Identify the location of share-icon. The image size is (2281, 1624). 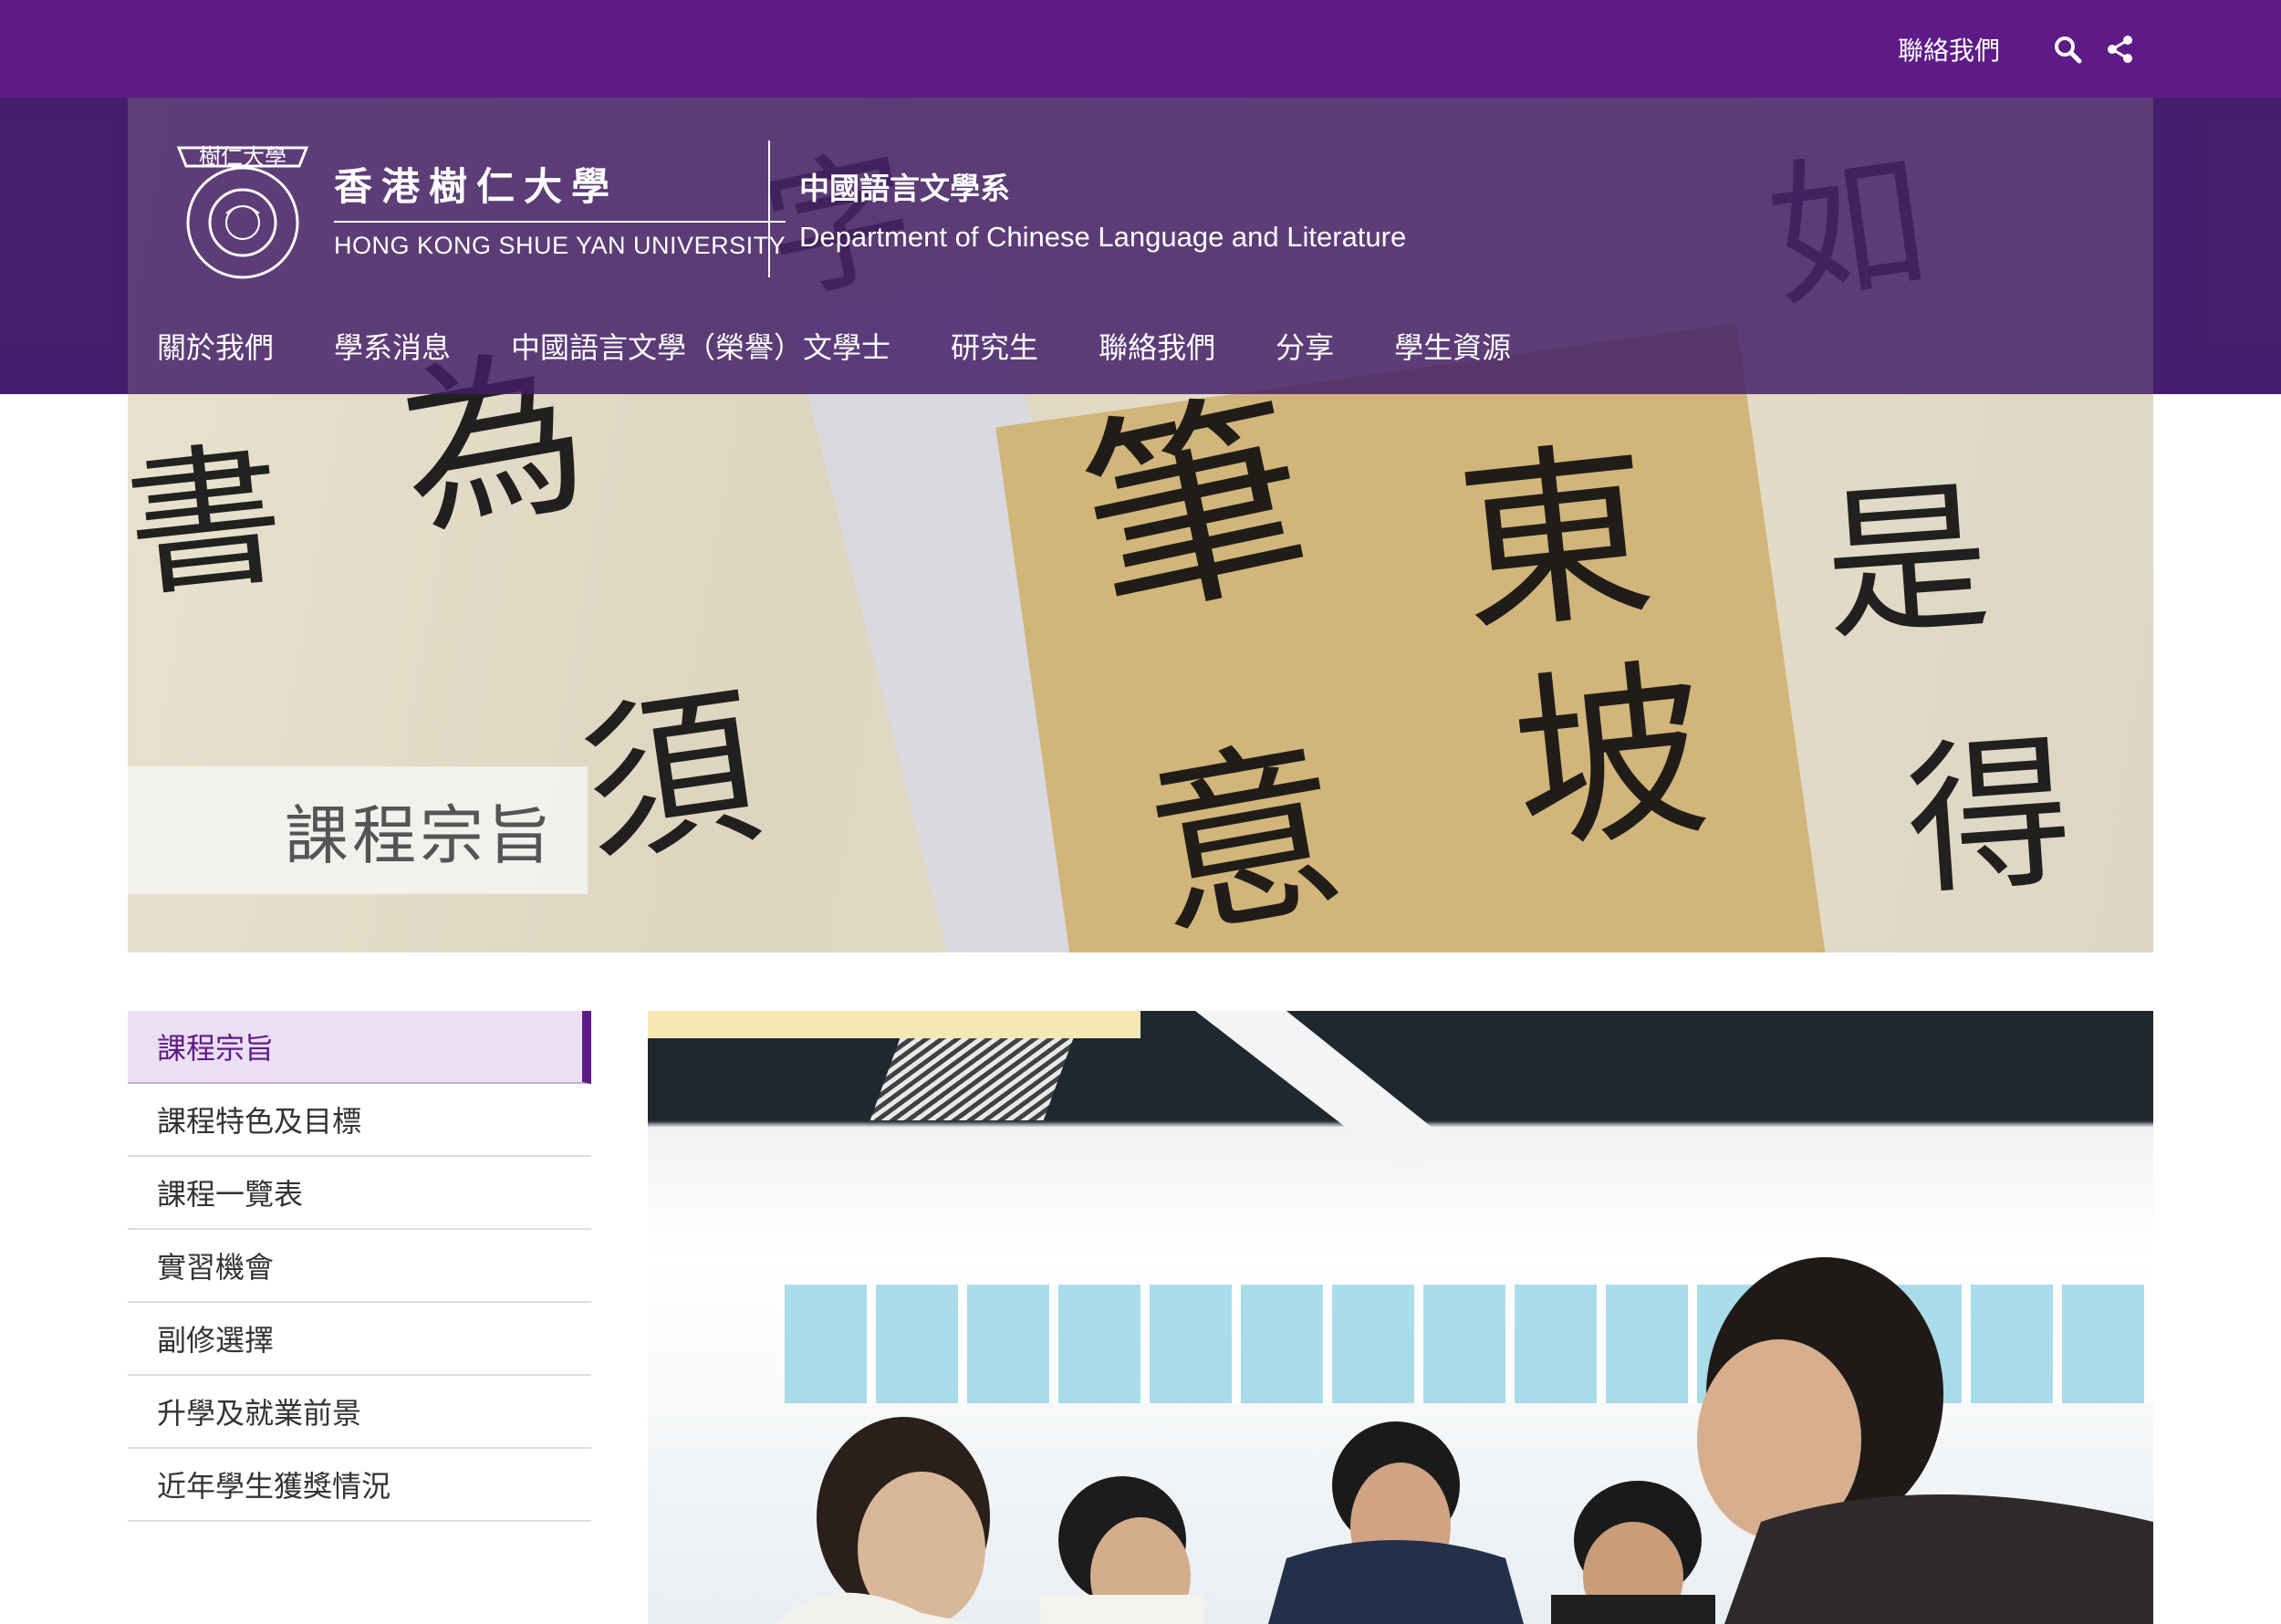
(2120, 49).